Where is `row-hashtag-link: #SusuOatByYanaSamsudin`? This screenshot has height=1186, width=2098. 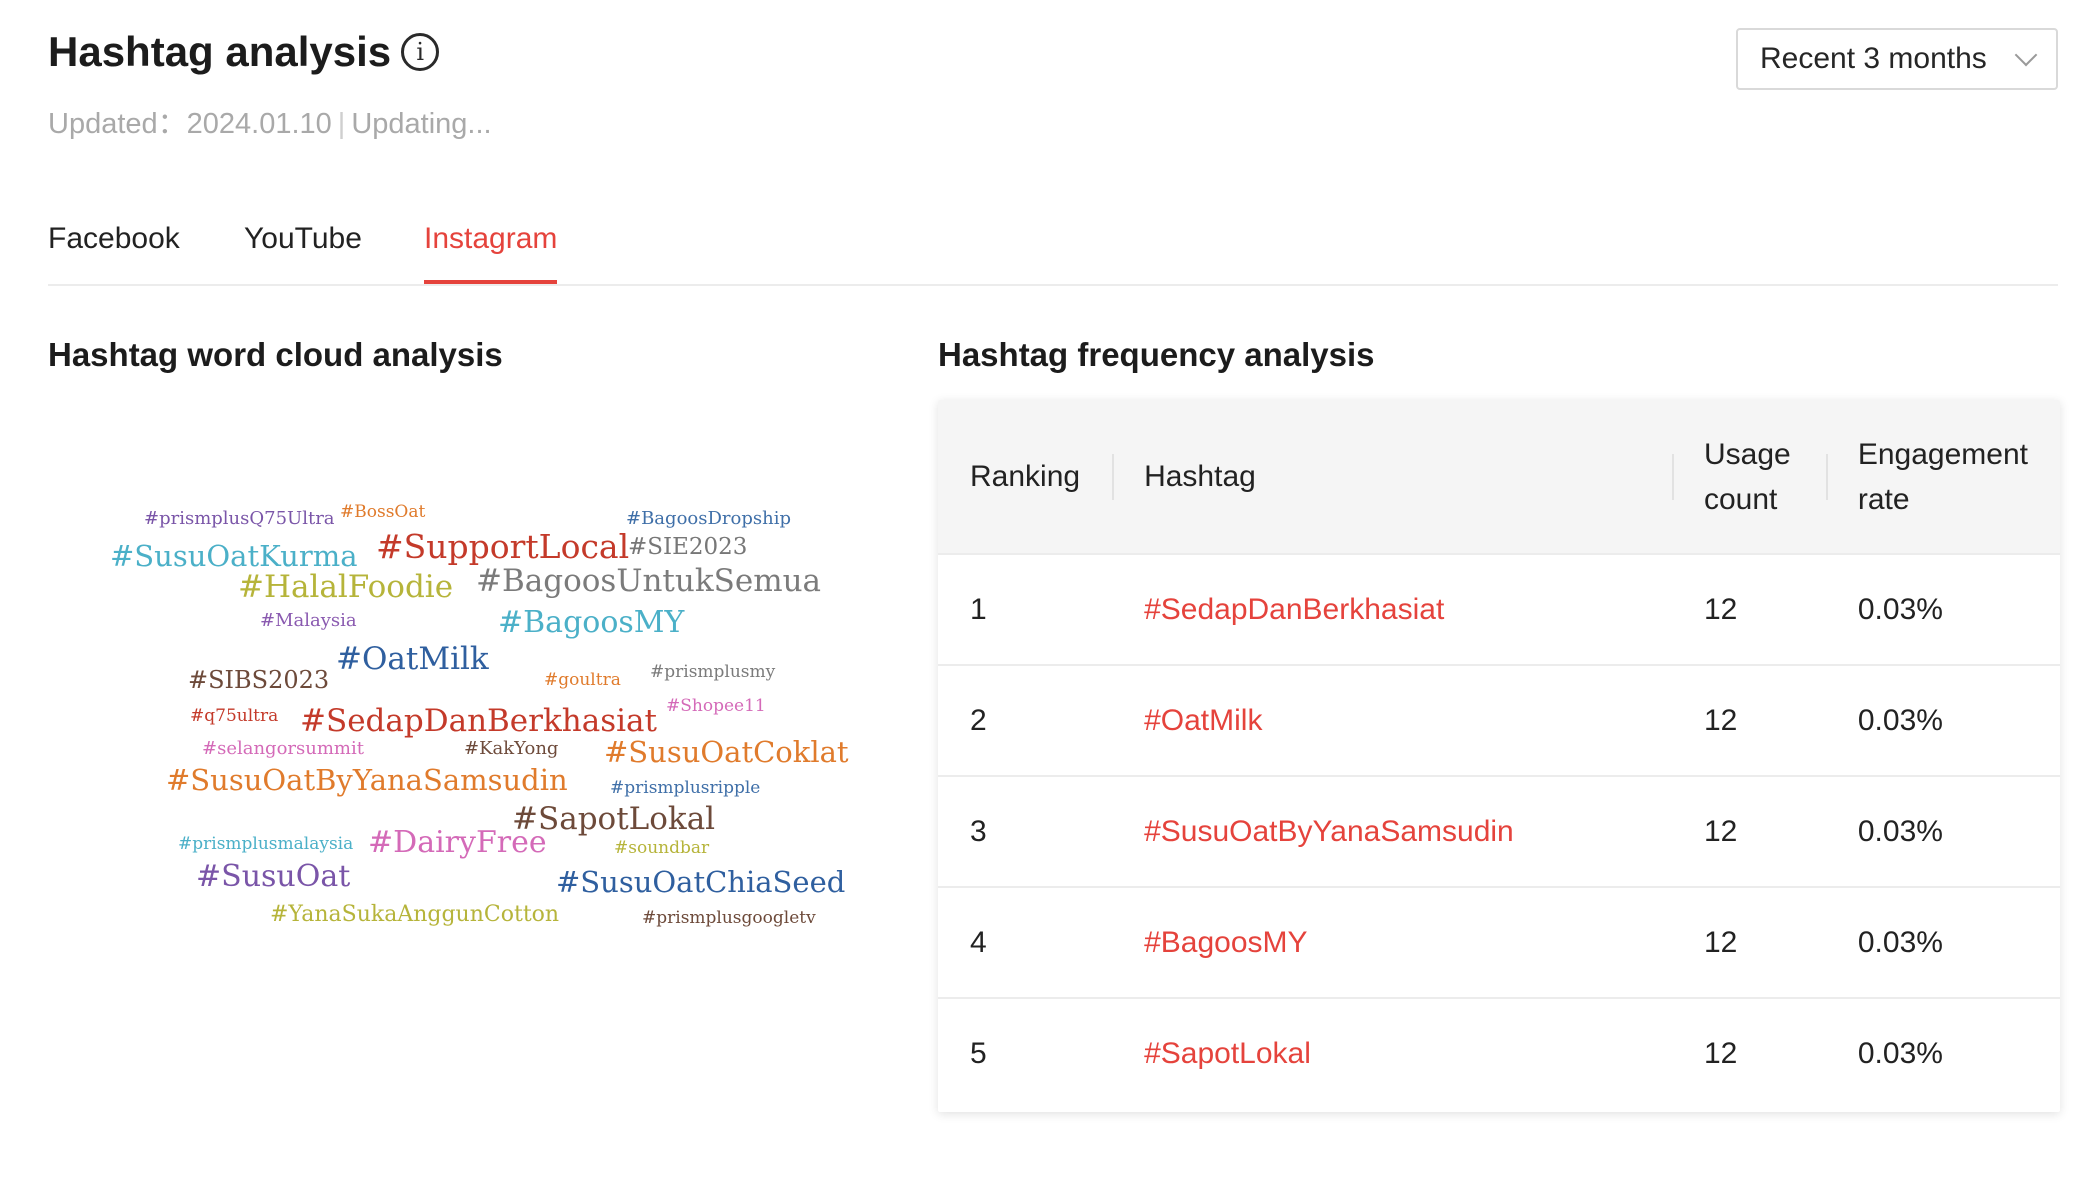 row-hashtag-link: #SusuOatByYanaSamsudin is located at coordinates (1392, 831).